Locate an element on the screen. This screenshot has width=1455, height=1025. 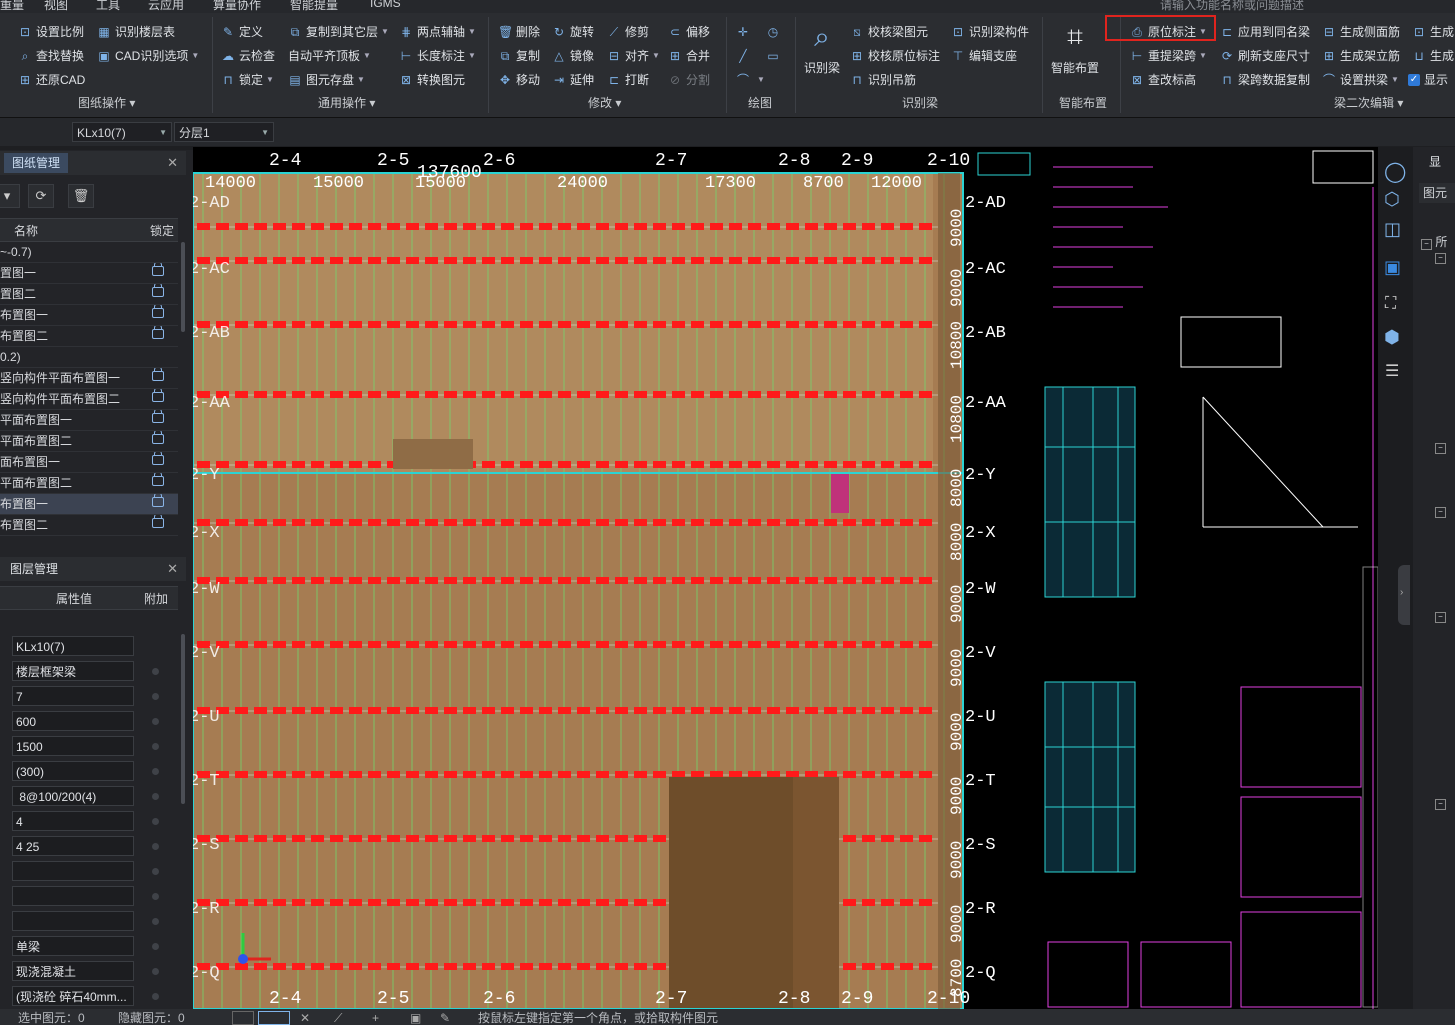
generate-button-1: ⊡ 生成 is located at coordinates (1433, 32).